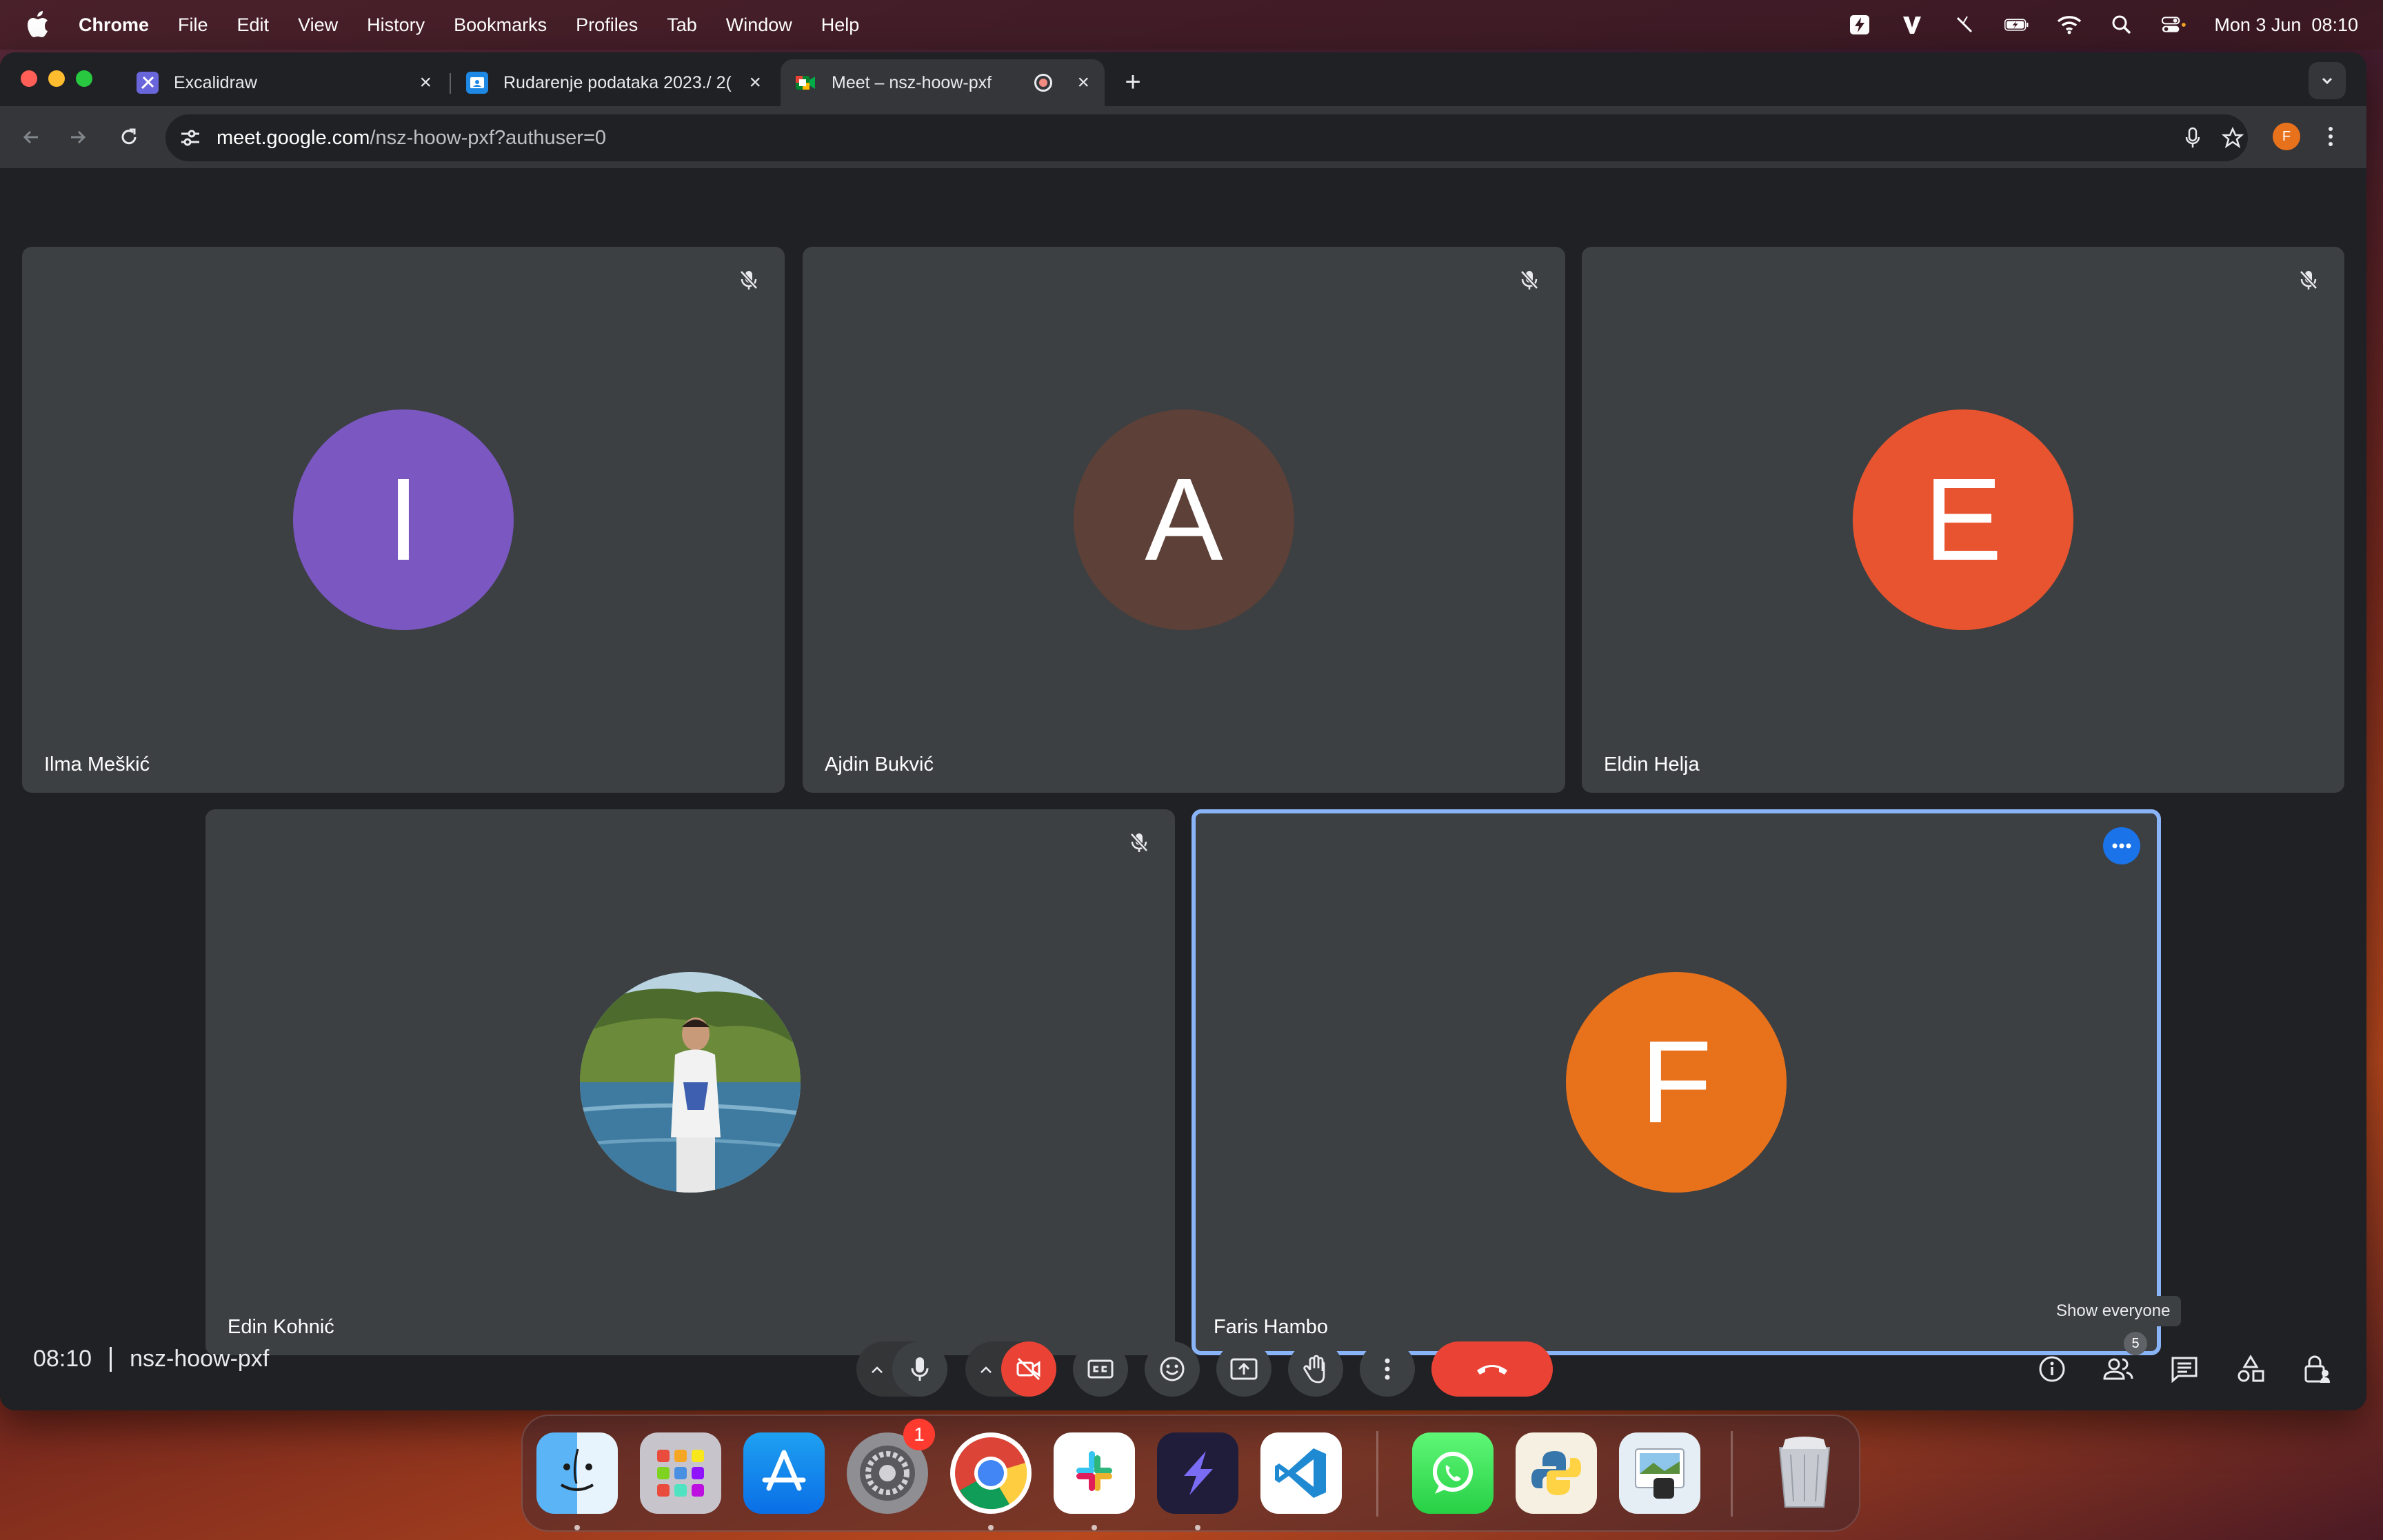 The image size is (2383, 1540). Describe the element at coordinates (285, 83) in the screenshot. I see `tab-excalidraw: Excalidraw ×` at that location.